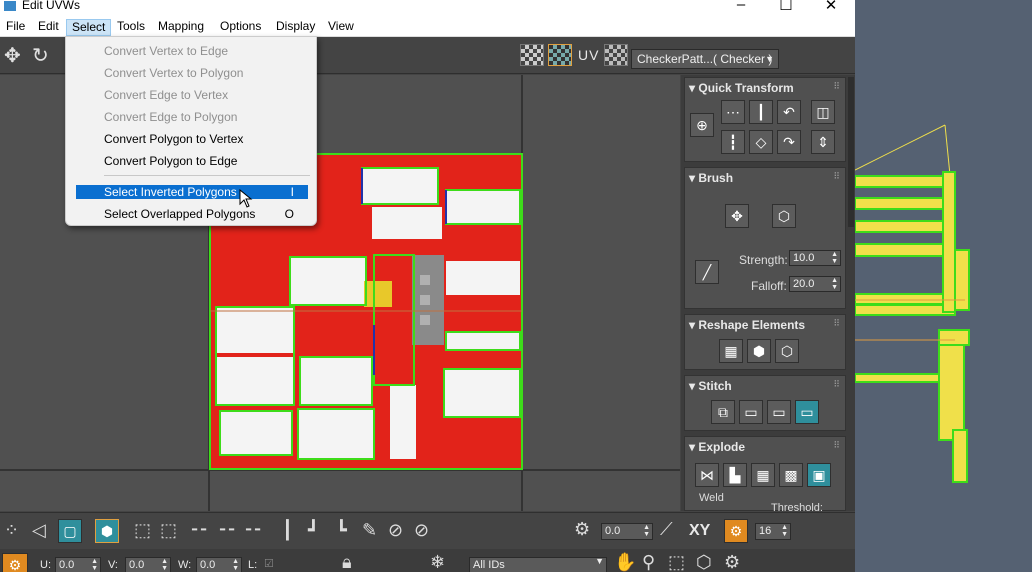  I want to click on snap-grid-icon: ⚙, so click(736, 531).